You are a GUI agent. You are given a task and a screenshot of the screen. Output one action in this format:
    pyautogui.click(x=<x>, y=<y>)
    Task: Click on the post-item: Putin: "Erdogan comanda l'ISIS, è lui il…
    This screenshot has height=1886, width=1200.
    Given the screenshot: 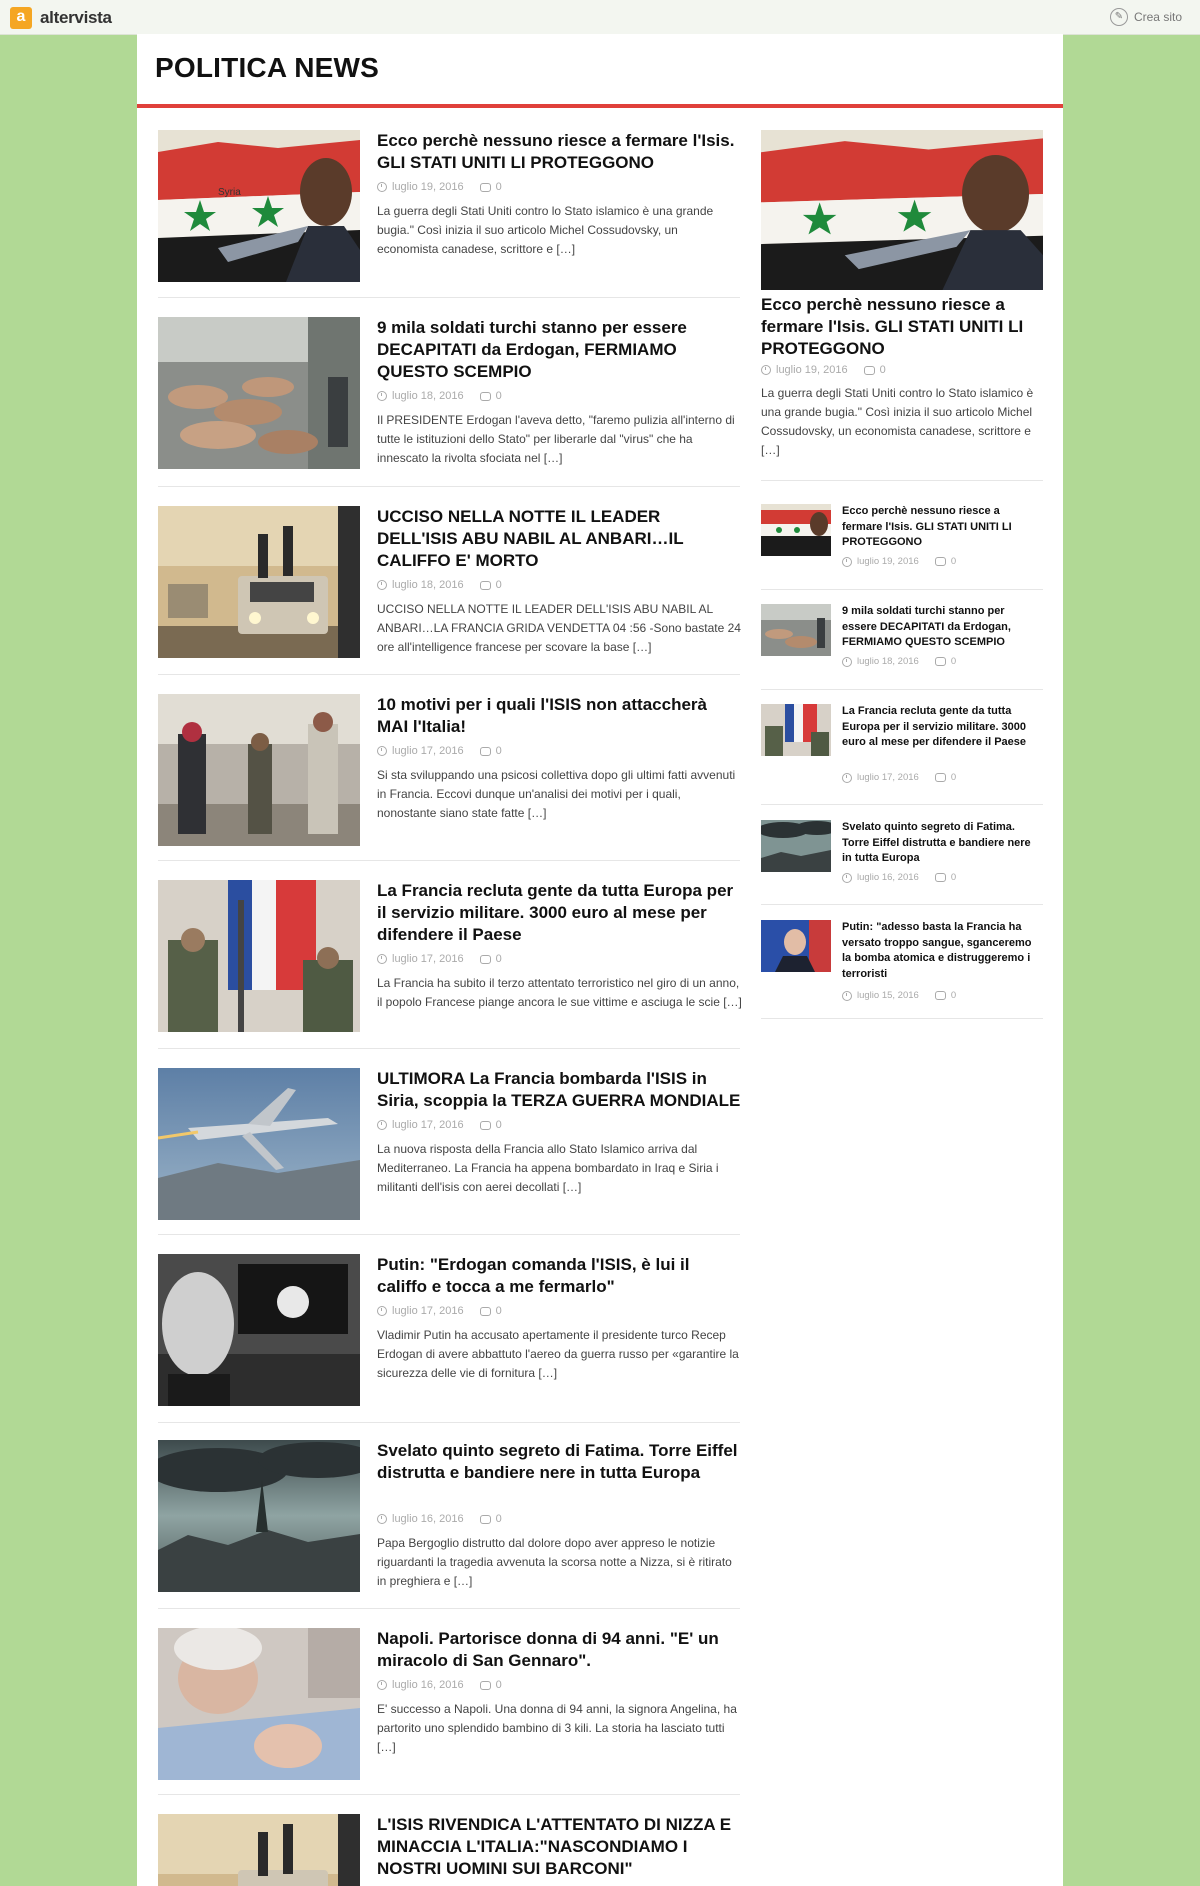 What is the action you would take?
    pyautogui.click(x=449, y=1330)
    